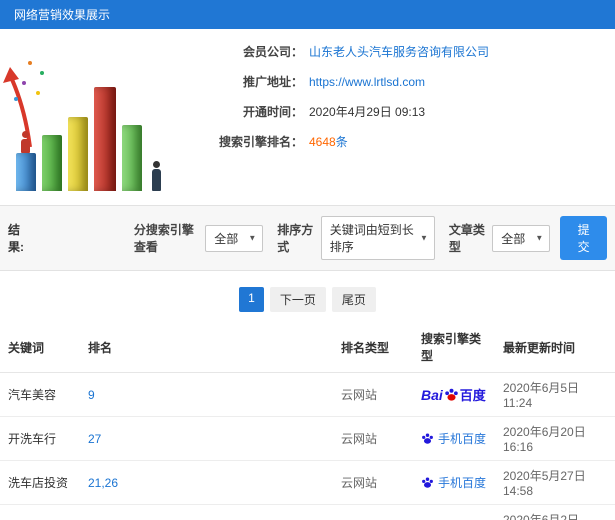  Describe the element at coordinates (25, 142) in the screenshot. I see `small-person-figure` at that location.